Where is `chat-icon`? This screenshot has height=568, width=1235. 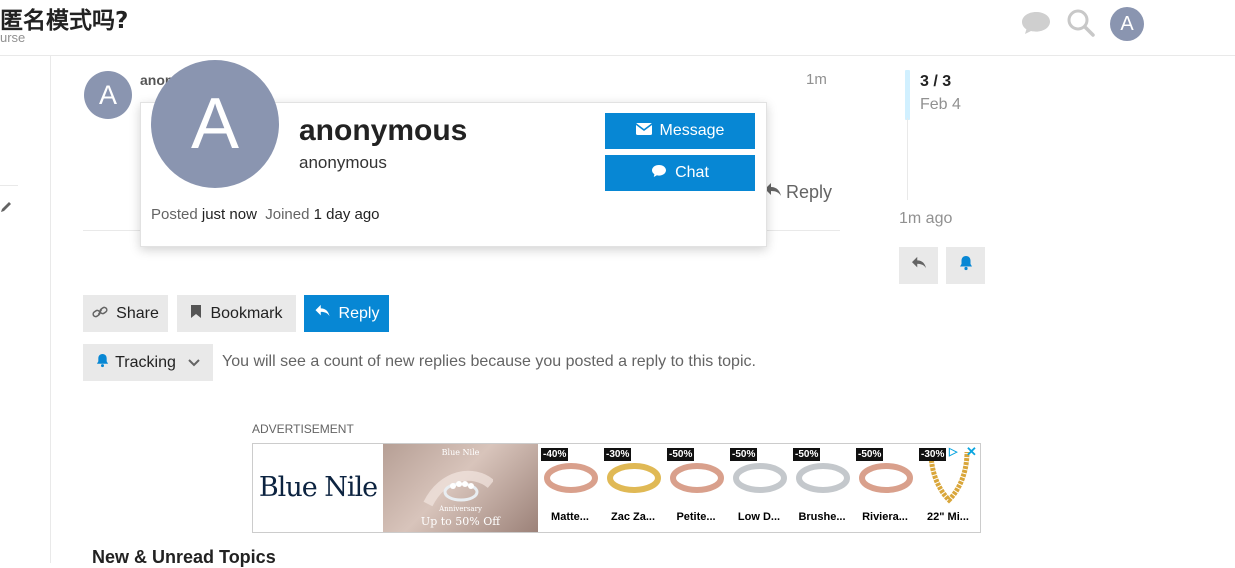
chat-icon is located at coordinates (1036, 25).